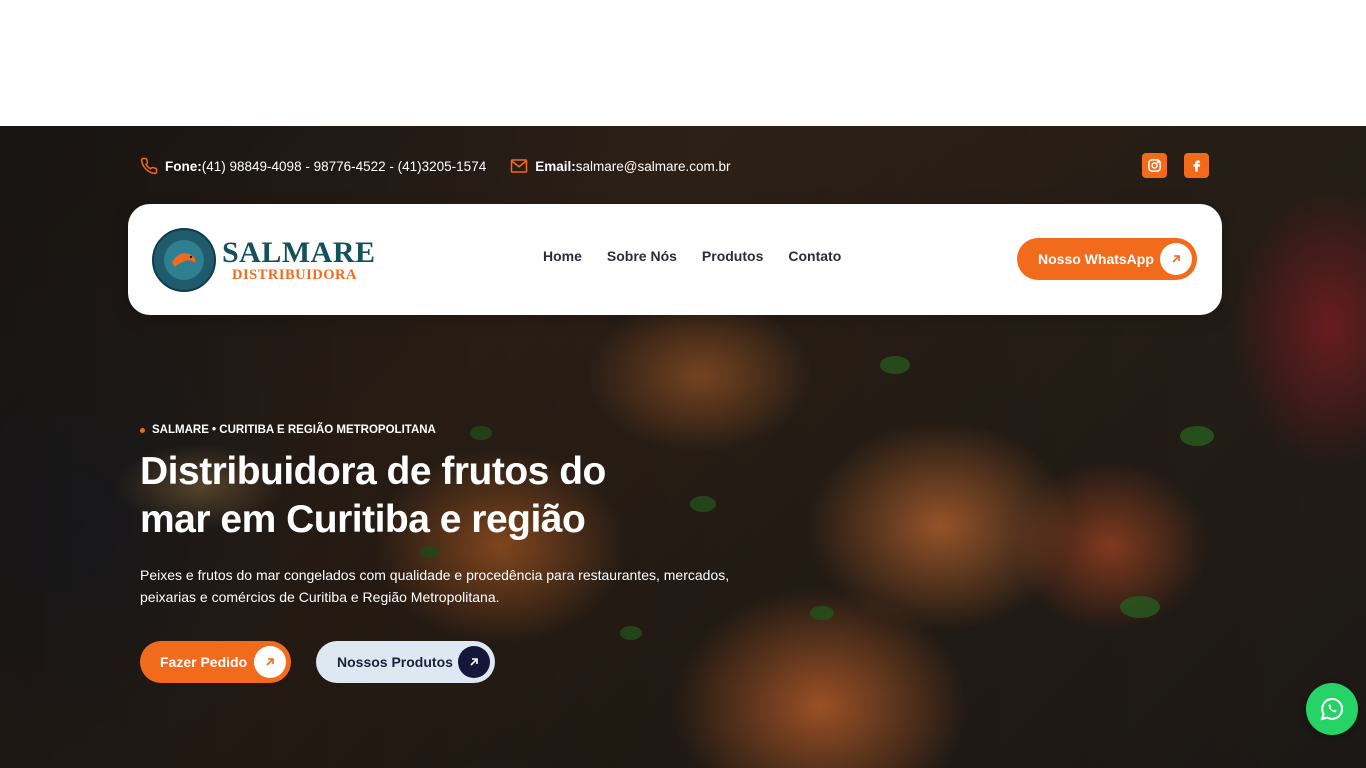 The image size is (1366, 768). What do you see at coordinates (732, 256) in the screenshot?
I see `nav-produtos: Produtos` at bounding box center [732, 256].